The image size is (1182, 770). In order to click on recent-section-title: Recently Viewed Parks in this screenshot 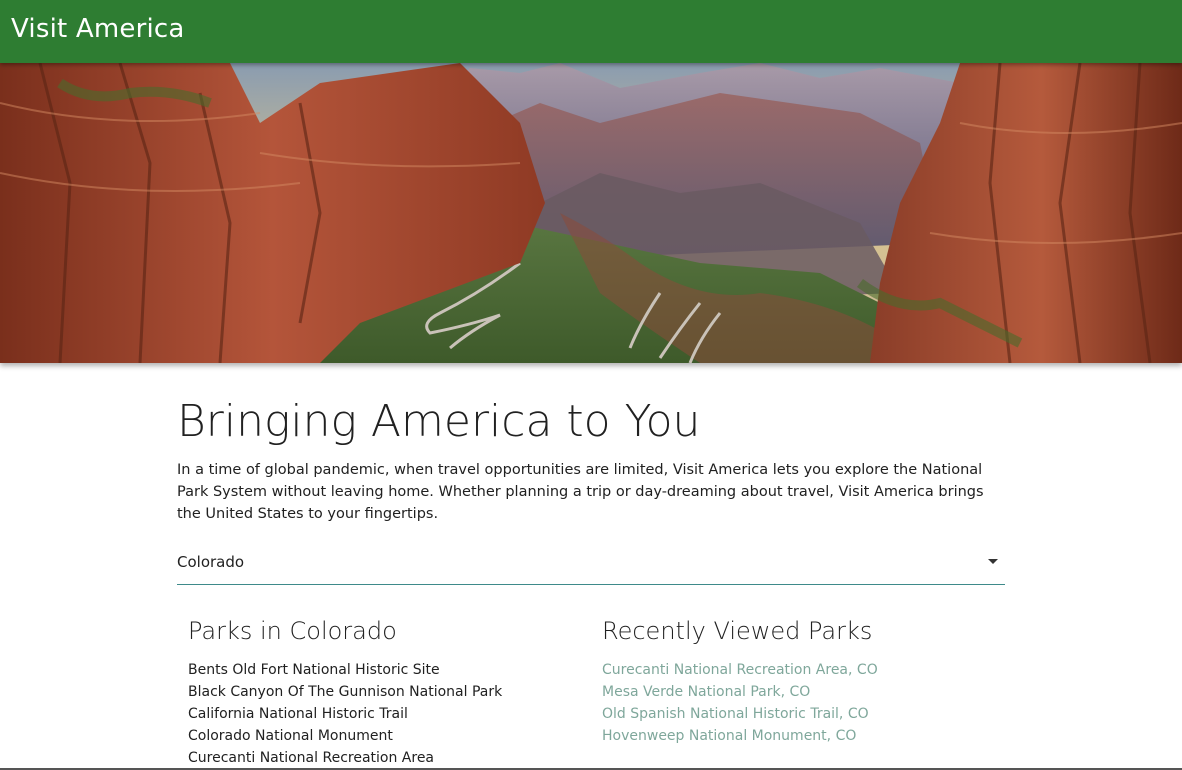, I will do `click(737, 631)`.